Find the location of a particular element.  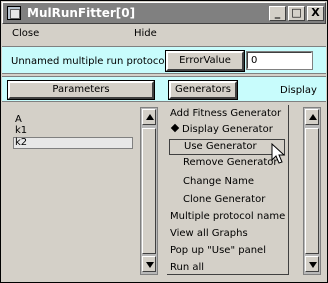

generators-button: Generators is located at coordinates (203, 90).